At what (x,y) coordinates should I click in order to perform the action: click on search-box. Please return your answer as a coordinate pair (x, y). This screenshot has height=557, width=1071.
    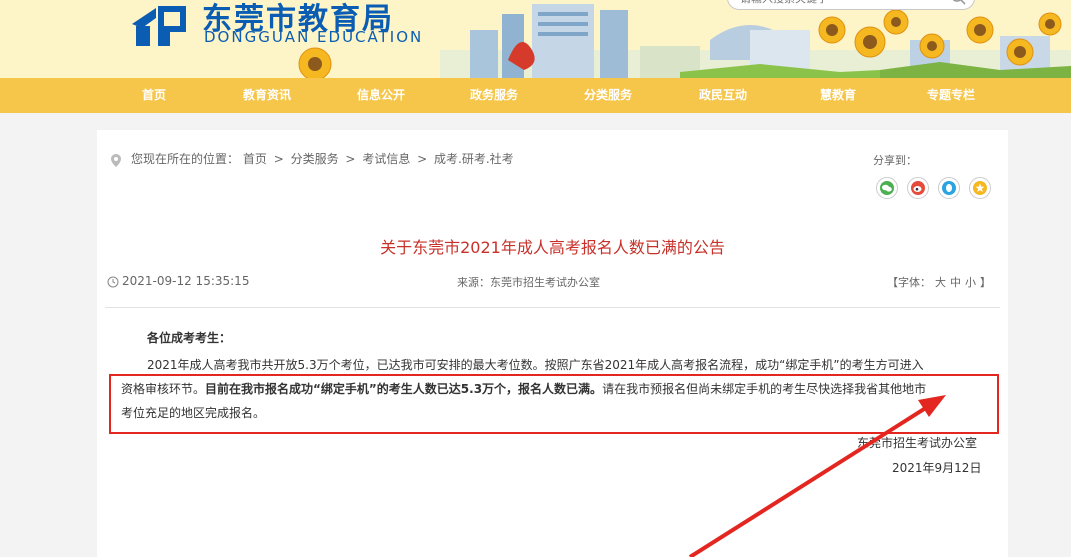
    Looking at the image, I should click on (851, 5).